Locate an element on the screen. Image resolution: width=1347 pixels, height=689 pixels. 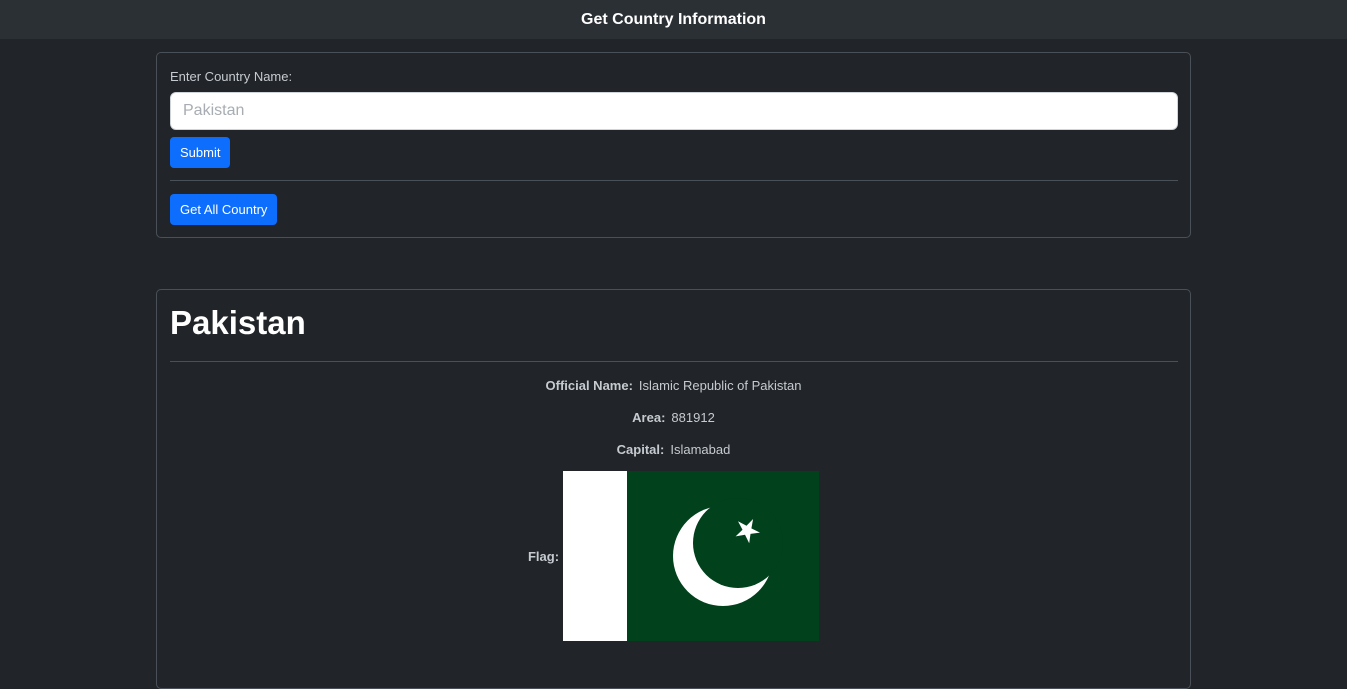
capital-value: Islamabad is located at coordinates (700, 449).